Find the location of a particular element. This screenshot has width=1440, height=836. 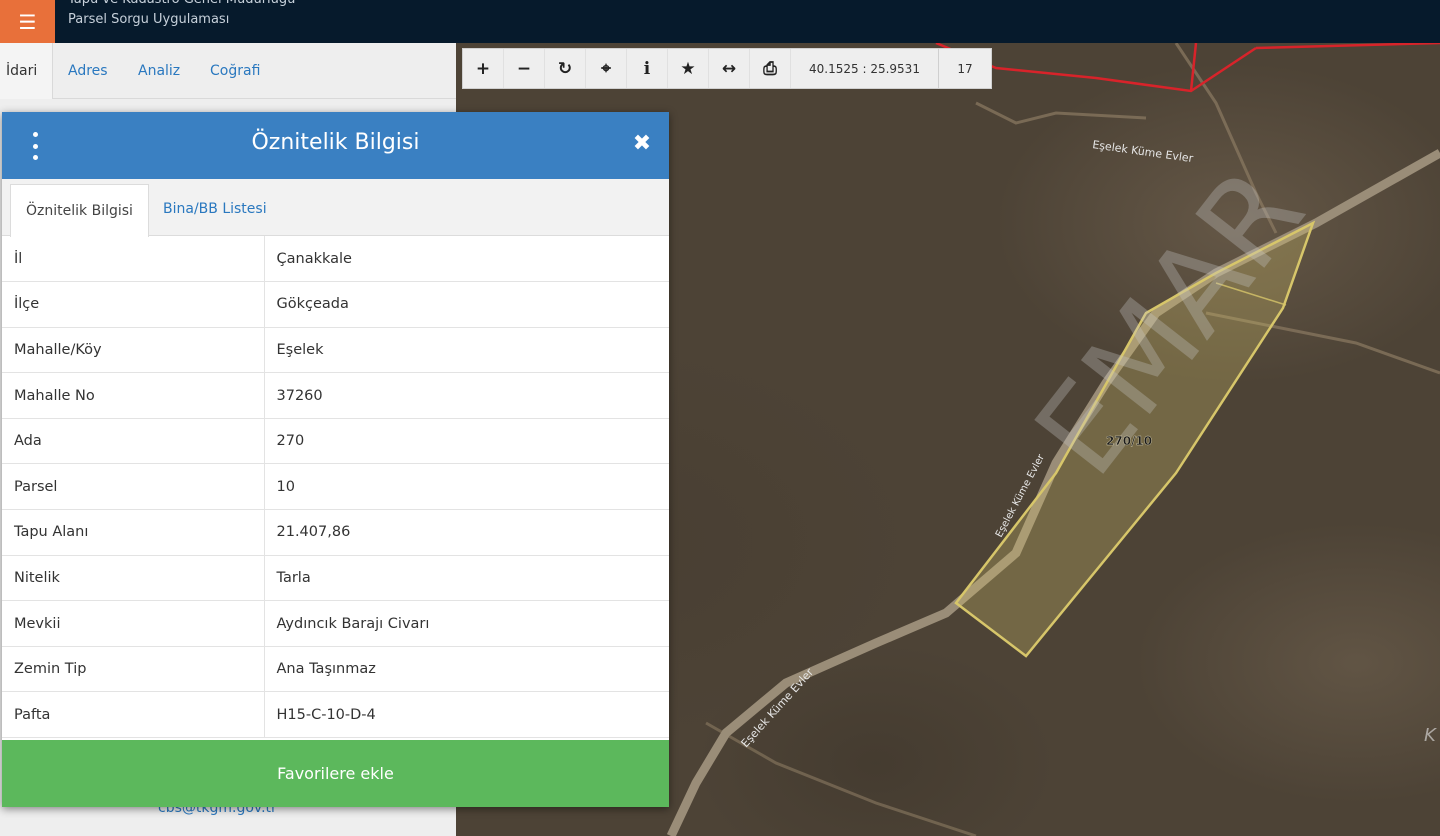

attr-value: Gökçeada is located at coordinates (466, 304).